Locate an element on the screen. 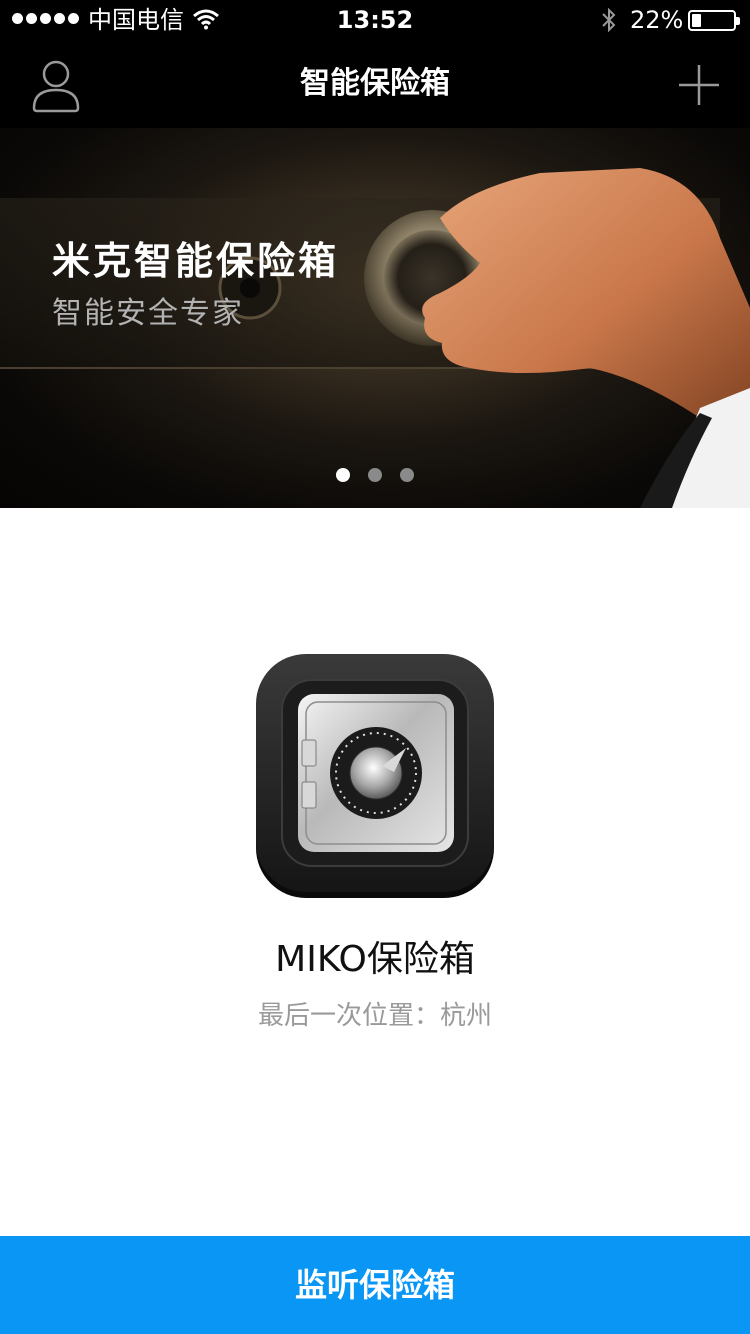  carousel-indicator is located at coordinates (375, 475).